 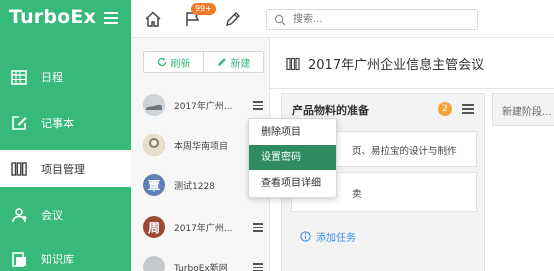 What do you see at coordinates (468, 110) in the screenshot?
I see `stage-menu-icon` at bounding box center [468, 110].